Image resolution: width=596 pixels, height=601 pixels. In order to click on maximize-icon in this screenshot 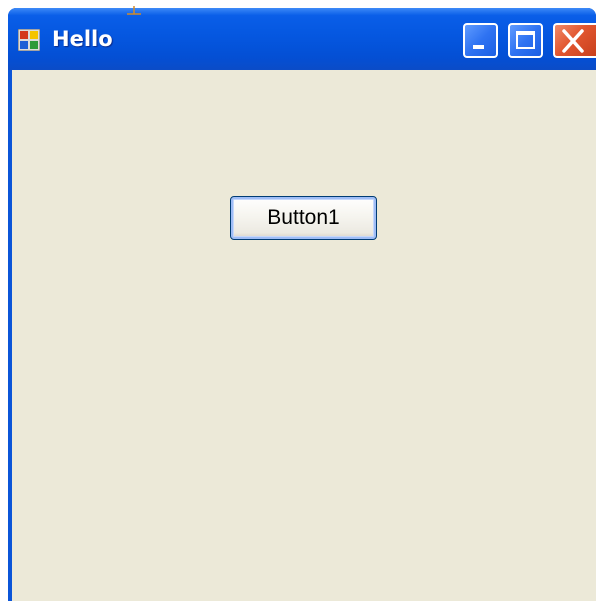, I will do `click(525, 40)`.